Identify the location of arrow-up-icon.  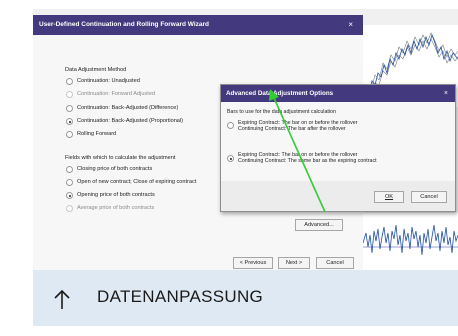
(62, 299).